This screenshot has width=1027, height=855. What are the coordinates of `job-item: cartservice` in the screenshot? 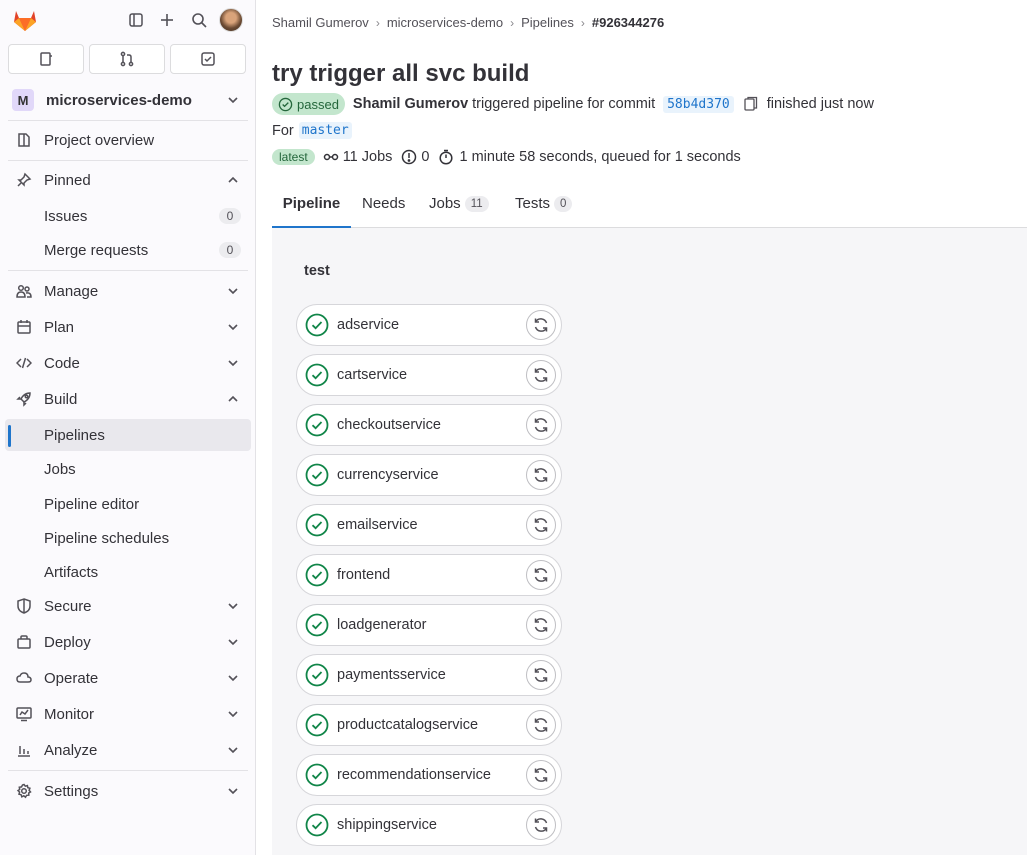 It's located at (429, 375).